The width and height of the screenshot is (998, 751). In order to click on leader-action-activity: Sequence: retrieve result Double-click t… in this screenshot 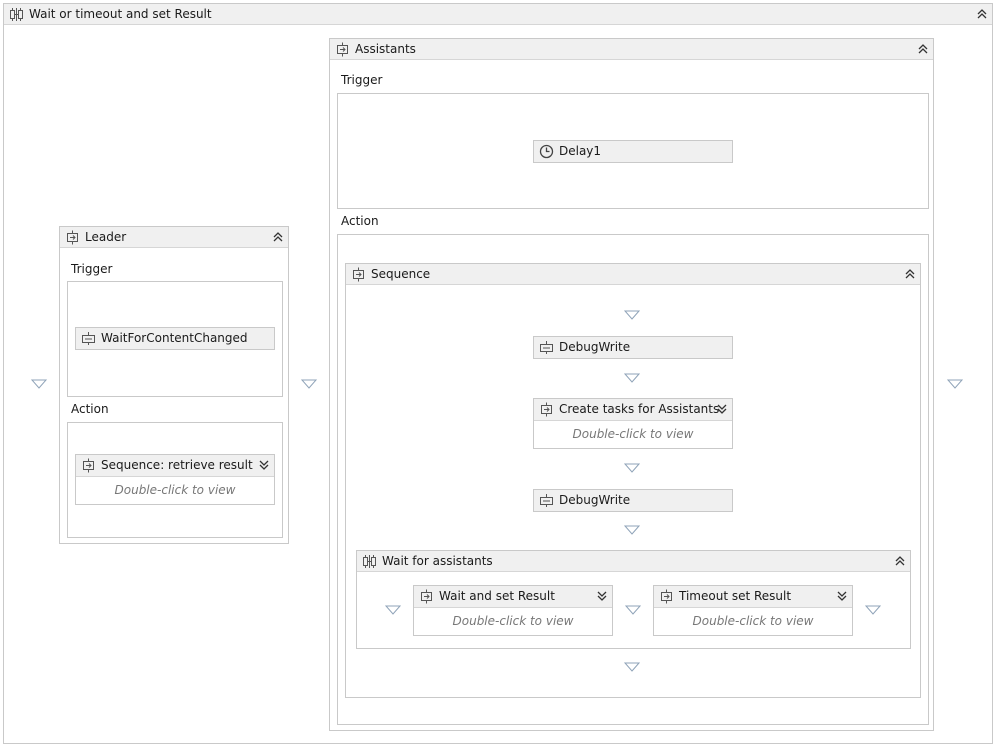, I will do `click(175, 479)`.